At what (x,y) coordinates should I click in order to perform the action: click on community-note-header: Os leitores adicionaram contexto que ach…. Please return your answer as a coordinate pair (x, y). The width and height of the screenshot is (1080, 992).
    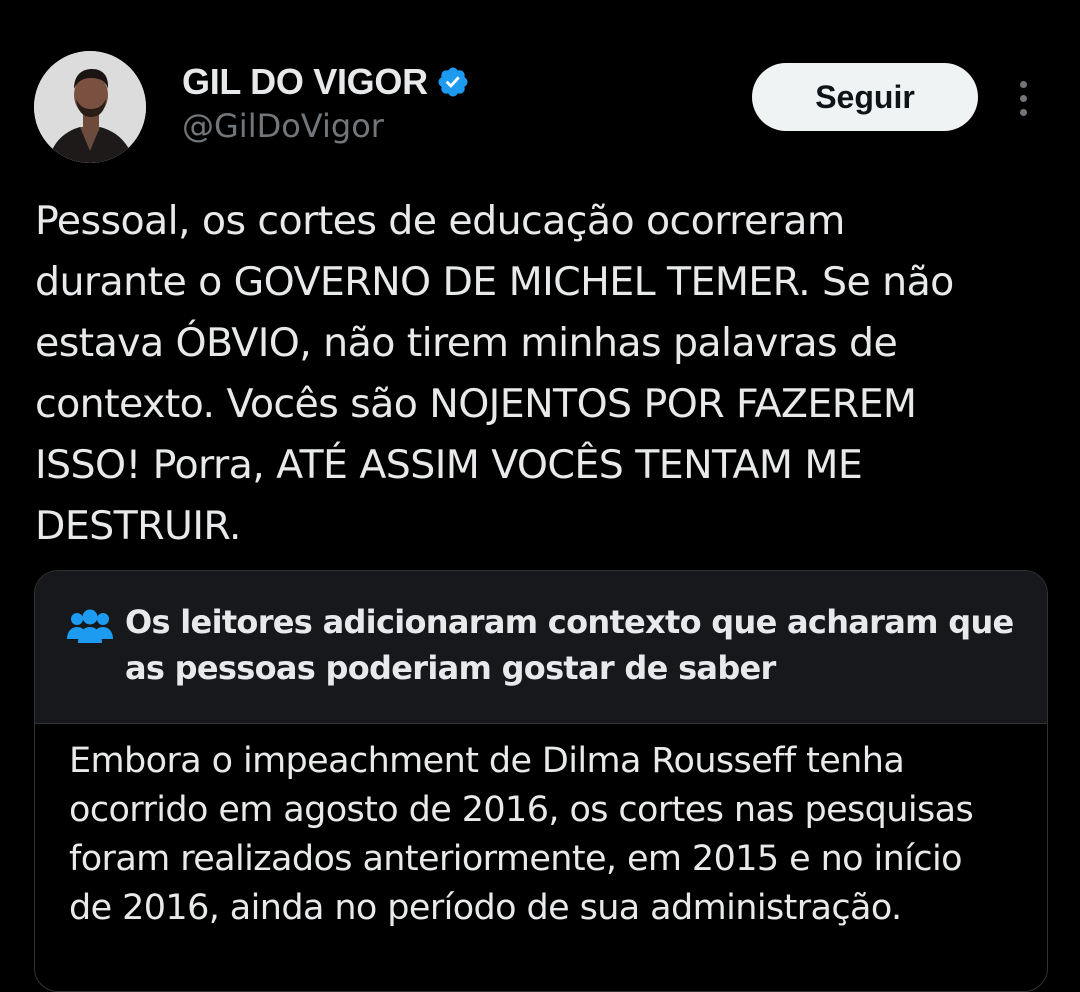
    Looking at the image, I should click on (541, 647).